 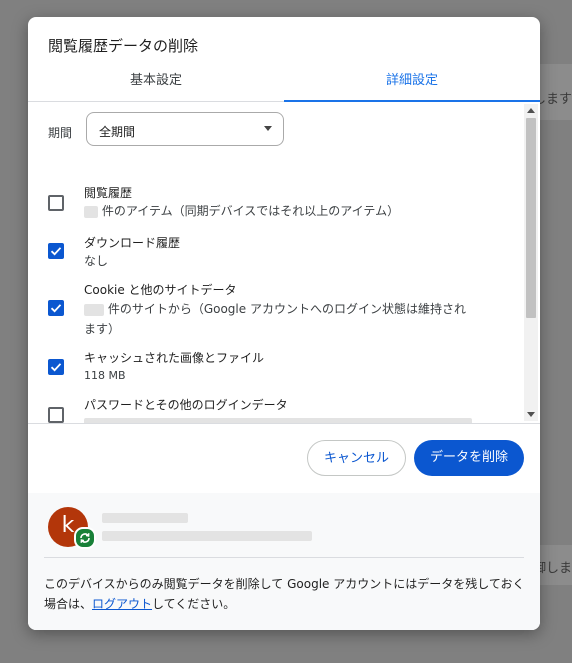 I want to click on sign-out-link: ログアウト, so click(x=122, y=604).